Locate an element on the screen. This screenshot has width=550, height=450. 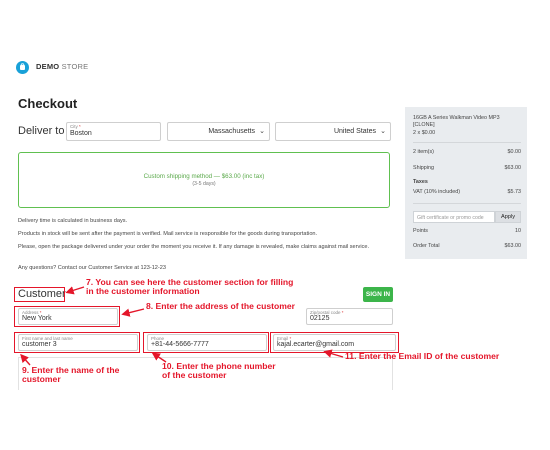
zip-value: 02125 is located at coordinates (320, 318).